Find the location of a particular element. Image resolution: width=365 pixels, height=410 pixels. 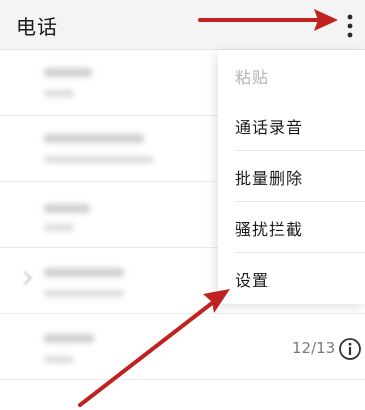

menu-item-call-recording: 通话录音 is located at coordinates (291, 125).